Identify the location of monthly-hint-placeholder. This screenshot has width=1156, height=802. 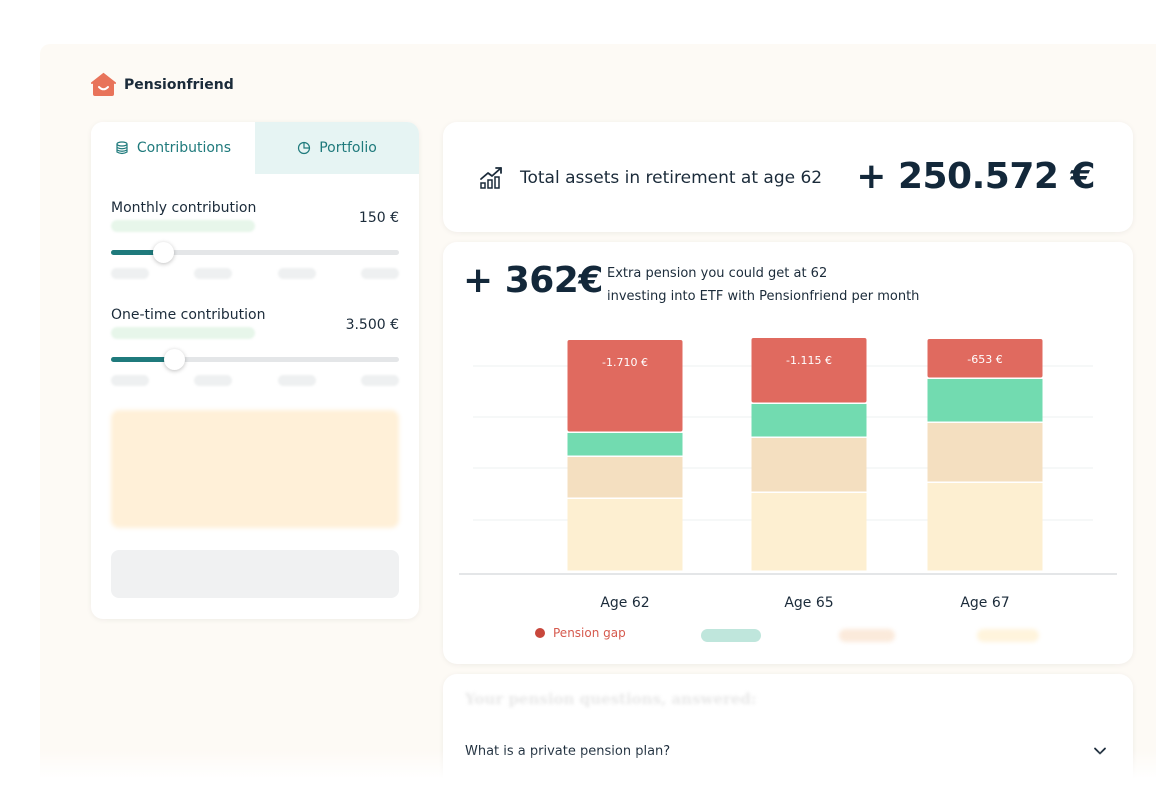
(183, 226).